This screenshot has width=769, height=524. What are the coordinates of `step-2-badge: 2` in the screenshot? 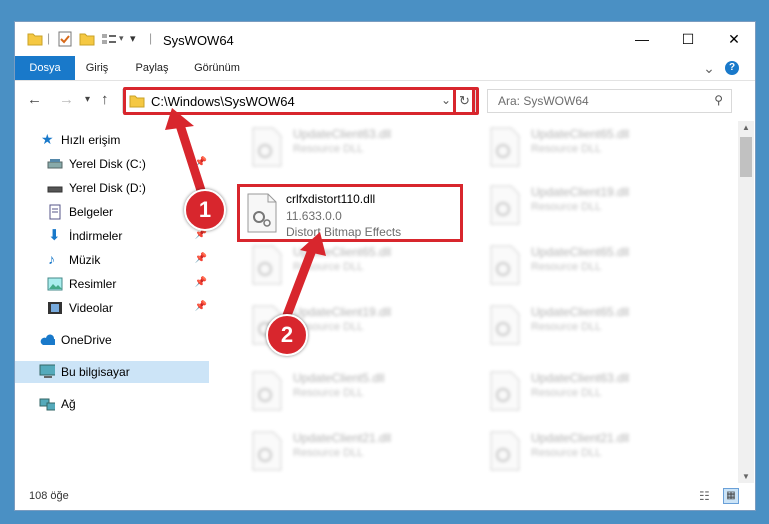 It's located at (287, 335).